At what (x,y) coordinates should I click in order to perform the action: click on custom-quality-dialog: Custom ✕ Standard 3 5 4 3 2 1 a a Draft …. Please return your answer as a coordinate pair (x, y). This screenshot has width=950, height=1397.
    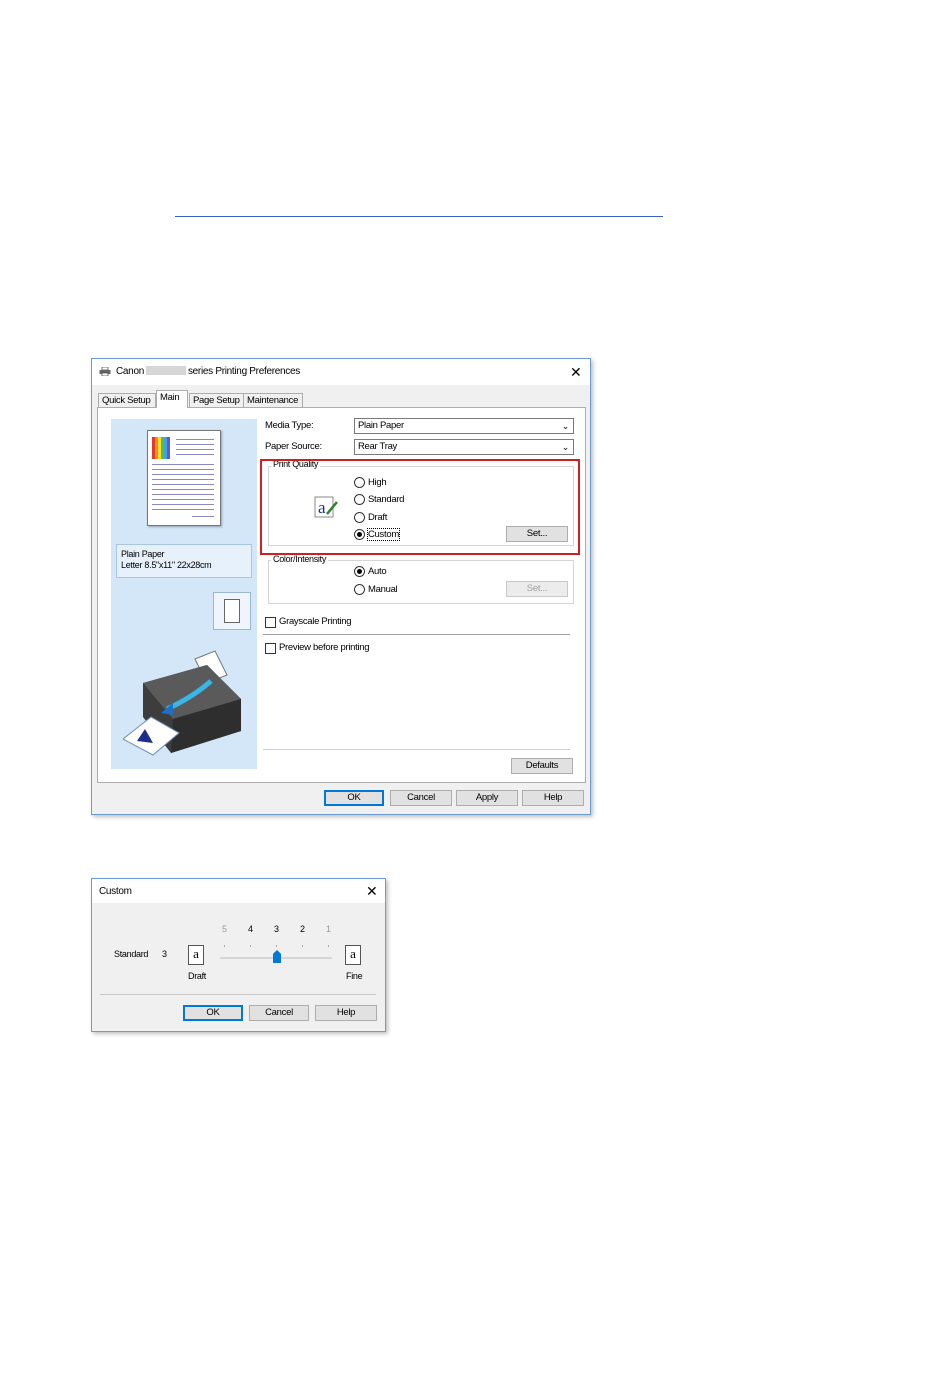
    Looking at the image, I should click on (238, 955).